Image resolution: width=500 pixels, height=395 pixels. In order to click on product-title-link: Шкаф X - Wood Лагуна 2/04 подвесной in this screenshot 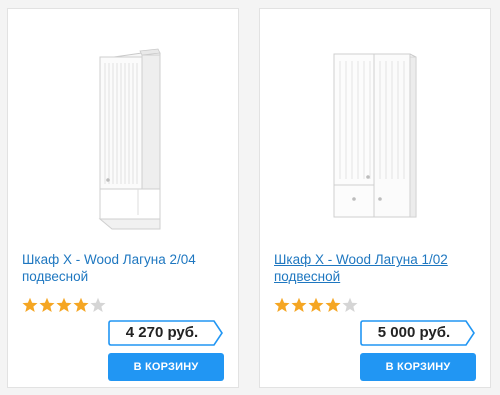, I will do `click(124, 268)`.